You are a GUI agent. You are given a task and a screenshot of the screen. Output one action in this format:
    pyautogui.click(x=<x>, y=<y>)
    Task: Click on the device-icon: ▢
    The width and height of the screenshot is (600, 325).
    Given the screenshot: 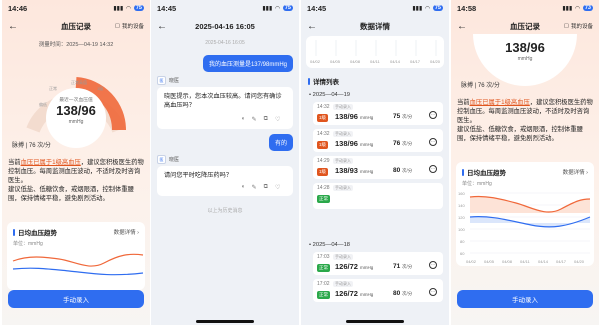 What is the action you would take?
    pyautogui.click(x=566, y=26)
    